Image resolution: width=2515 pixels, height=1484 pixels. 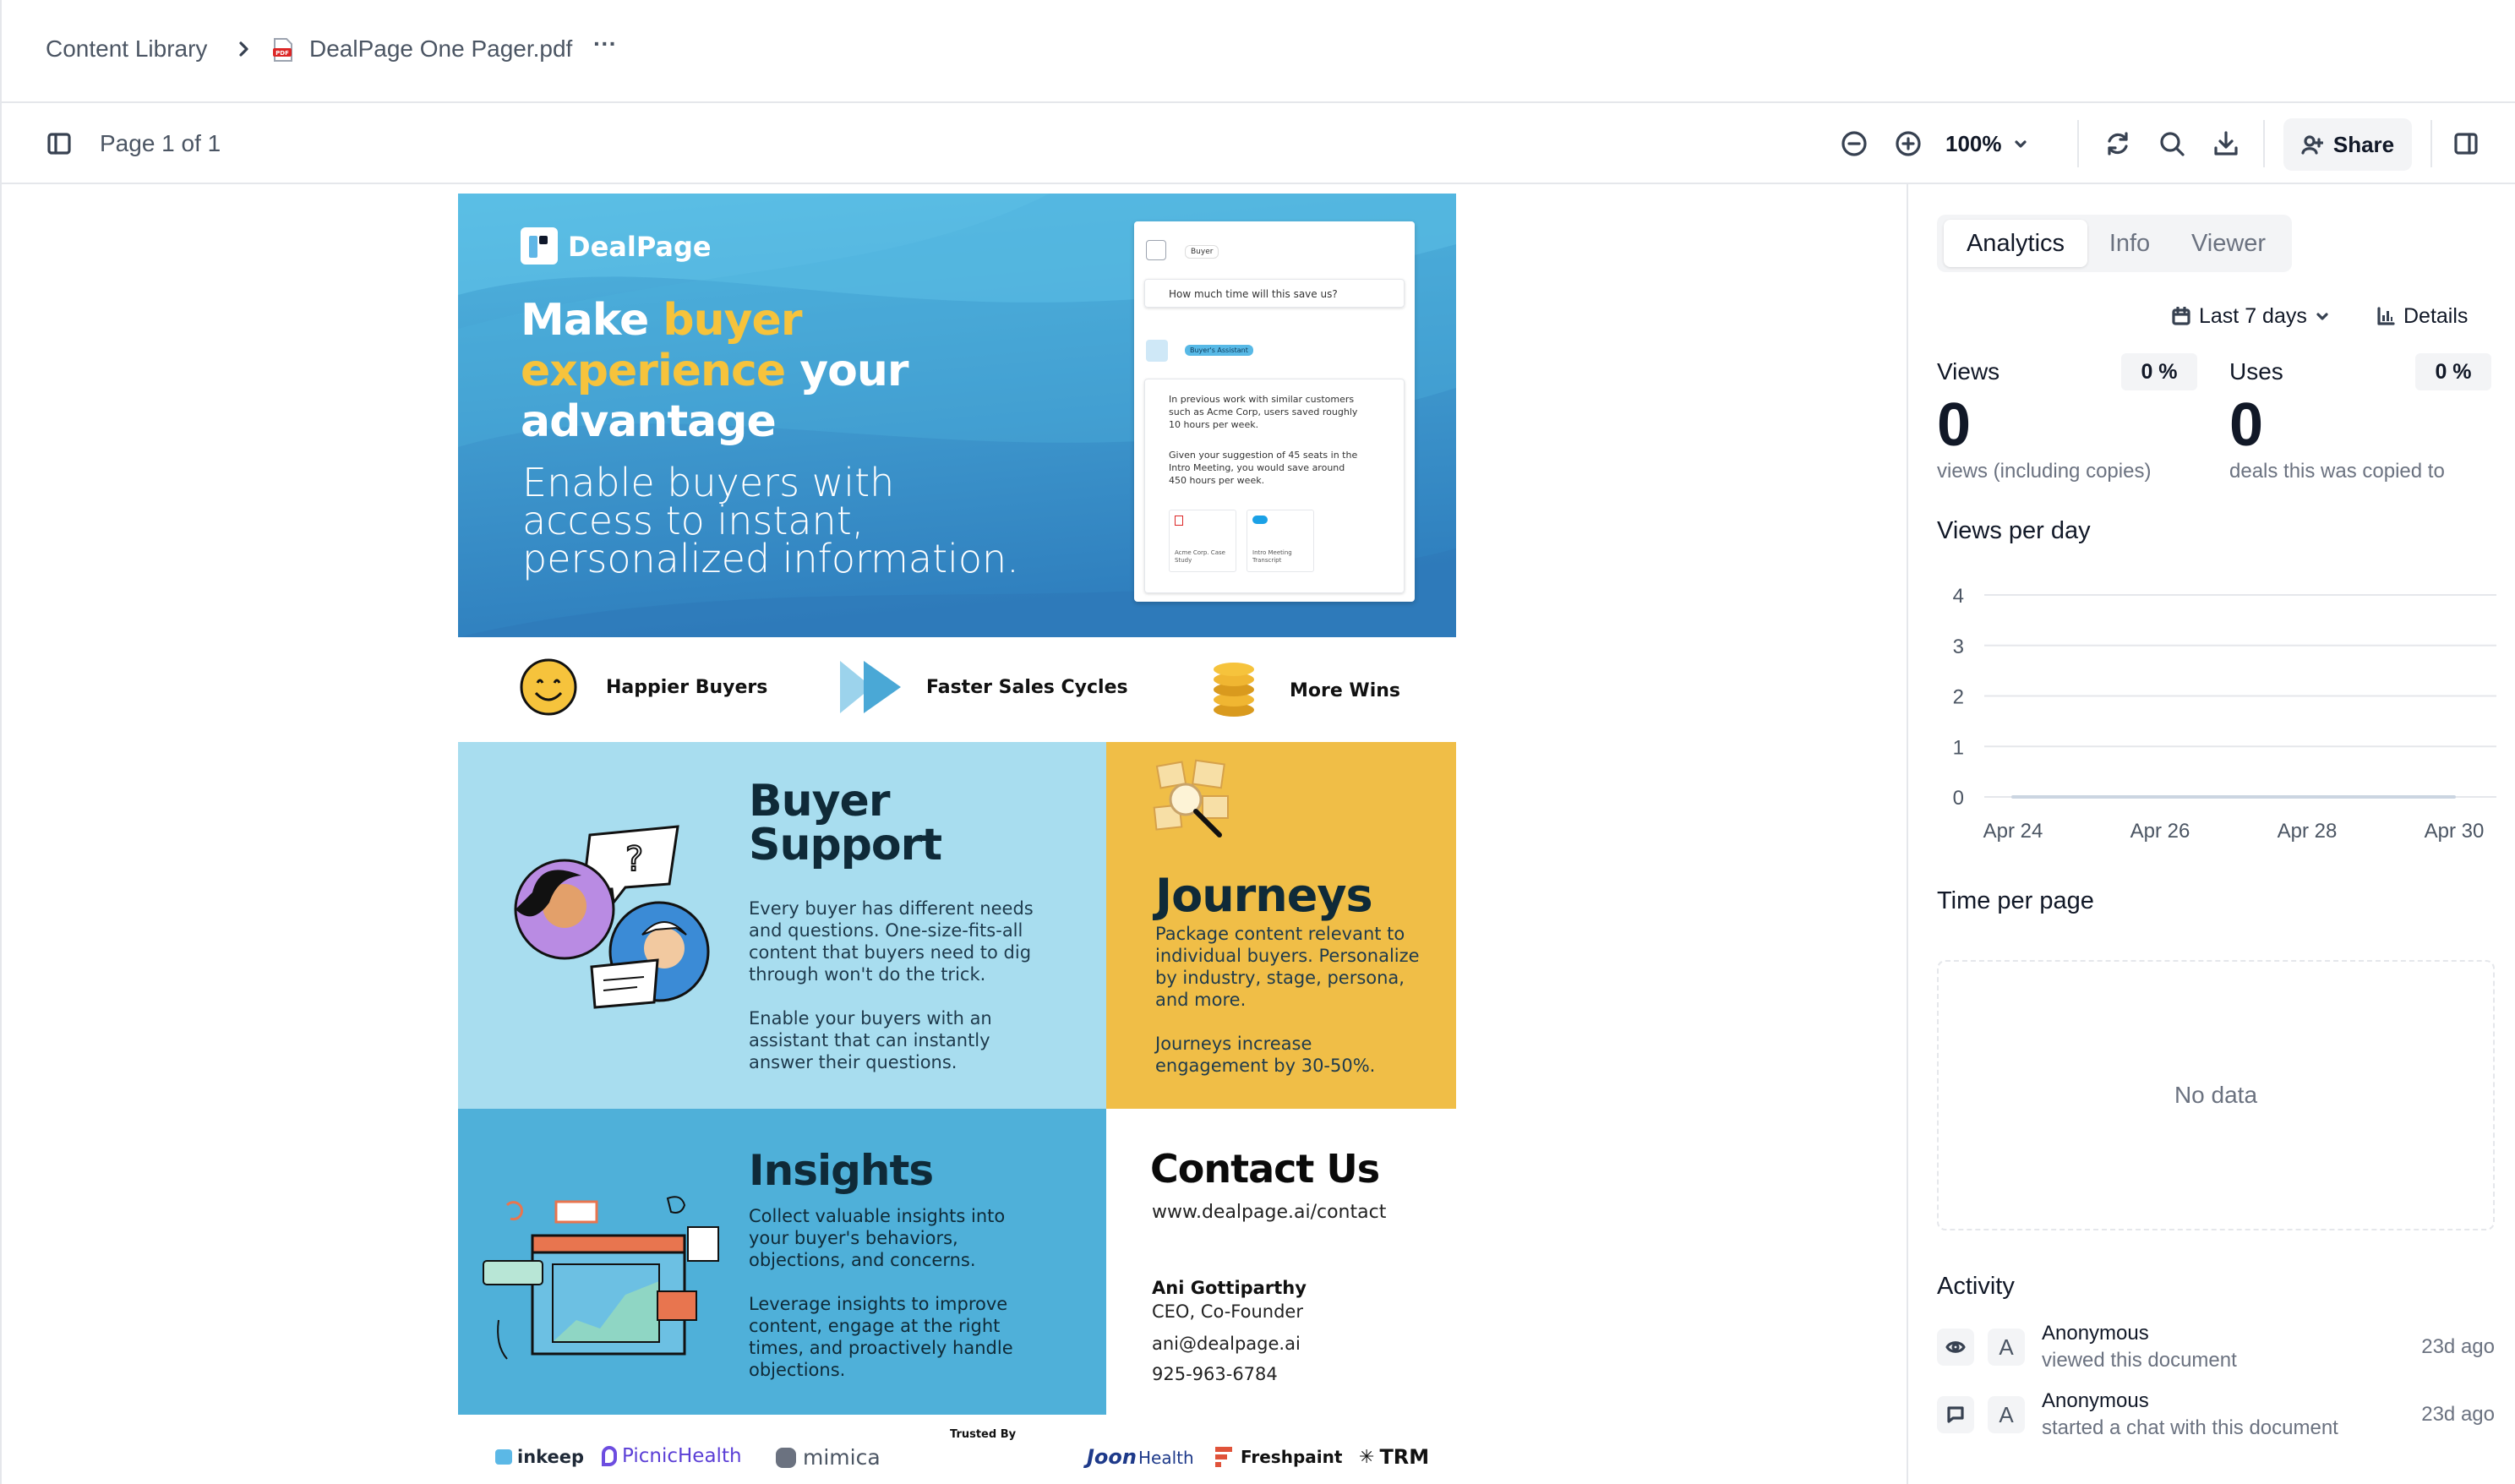 I want to click on tab-viewer: Viewer, so click(x=2228, y=244).